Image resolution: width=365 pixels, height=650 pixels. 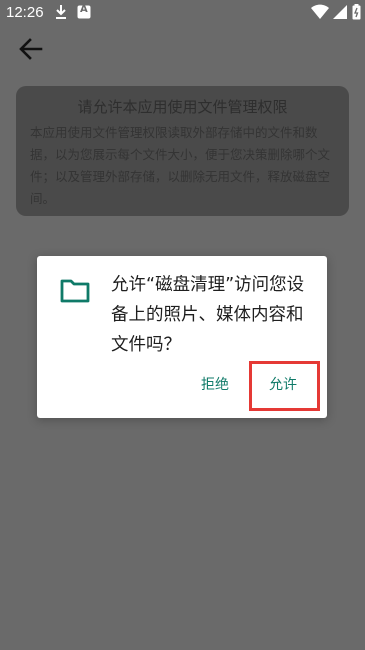 What do you see at coordinates (31, 53) in the screenshot?
I see `arrow-left-icon` at bounding box center [31, 53].